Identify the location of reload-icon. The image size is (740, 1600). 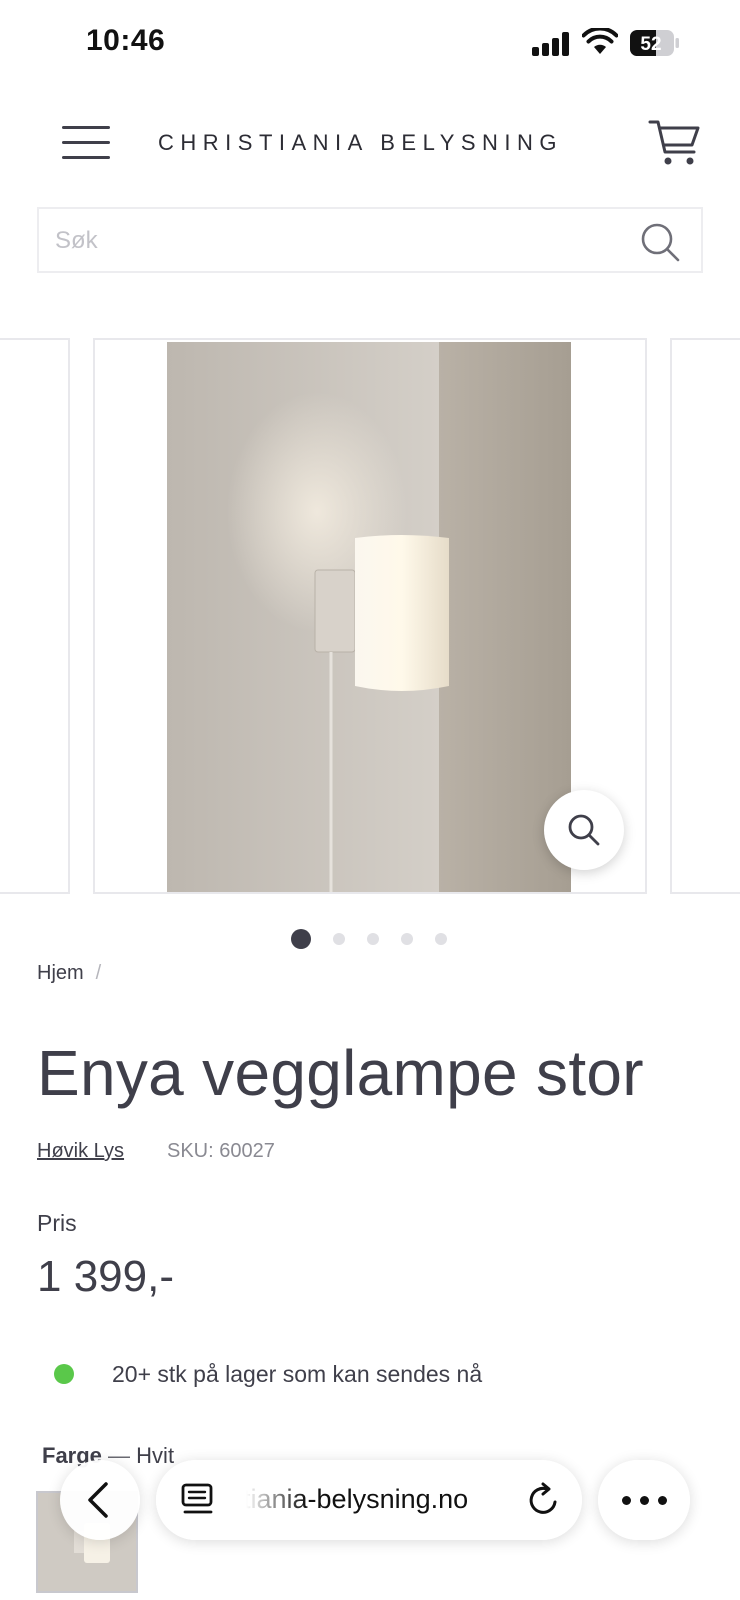
(544, 1500).